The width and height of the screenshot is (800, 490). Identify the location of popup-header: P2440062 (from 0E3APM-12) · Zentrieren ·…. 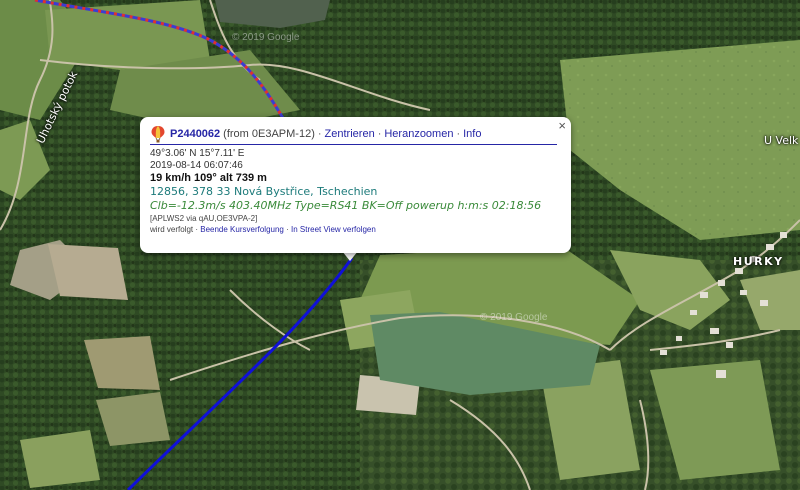
(353, 134).